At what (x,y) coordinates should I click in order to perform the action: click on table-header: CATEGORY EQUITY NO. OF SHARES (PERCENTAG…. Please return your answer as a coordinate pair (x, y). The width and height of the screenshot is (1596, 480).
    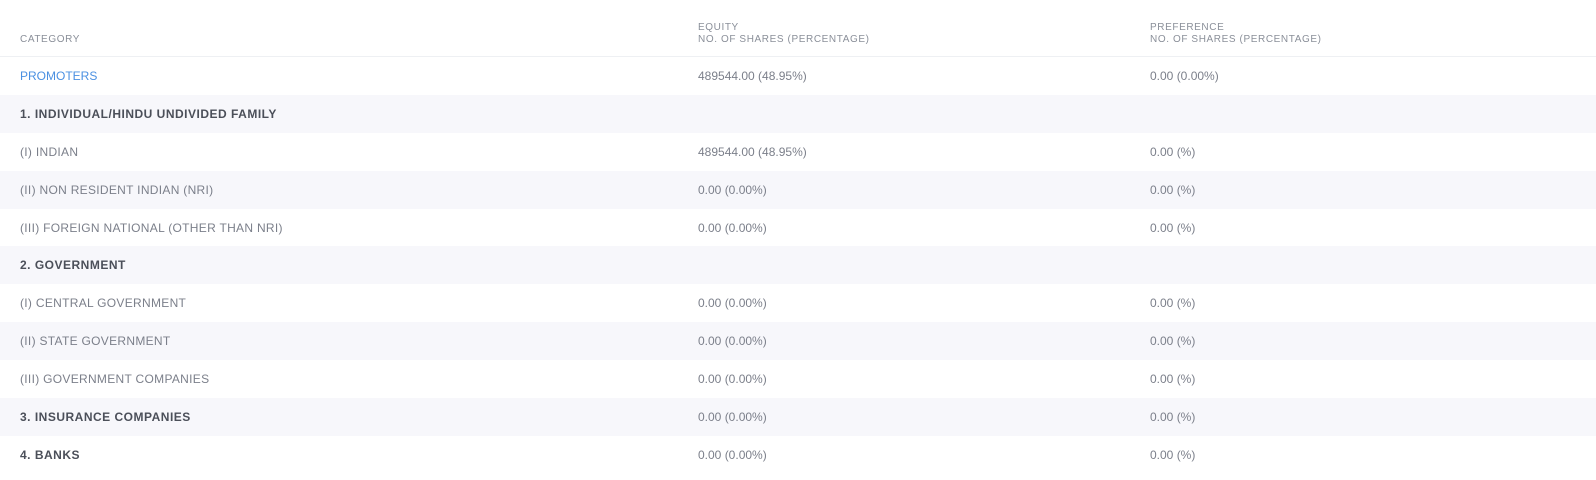
    Looking at the image, I should click on (798, 28).